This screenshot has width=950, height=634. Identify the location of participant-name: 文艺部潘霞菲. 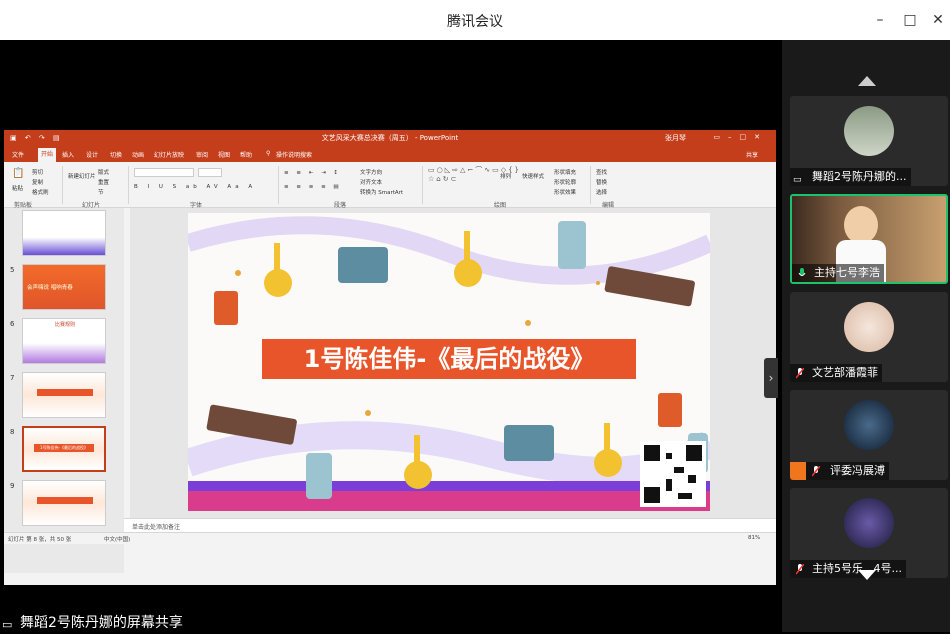
(836, 373).